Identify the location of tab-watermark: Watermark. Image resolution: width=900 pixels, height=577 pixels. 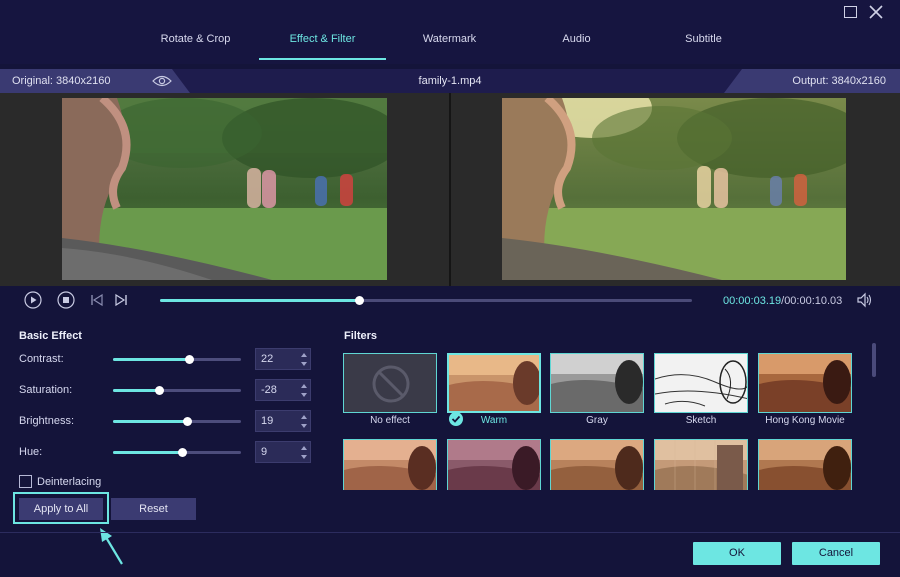
(449, 40).